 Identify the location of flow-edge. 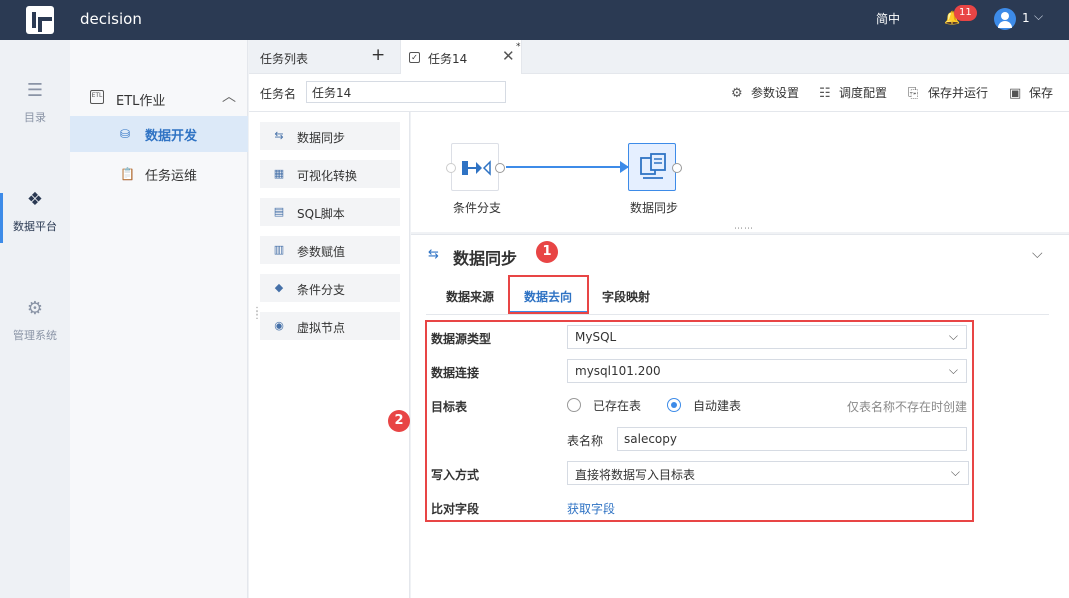
(567, 167).